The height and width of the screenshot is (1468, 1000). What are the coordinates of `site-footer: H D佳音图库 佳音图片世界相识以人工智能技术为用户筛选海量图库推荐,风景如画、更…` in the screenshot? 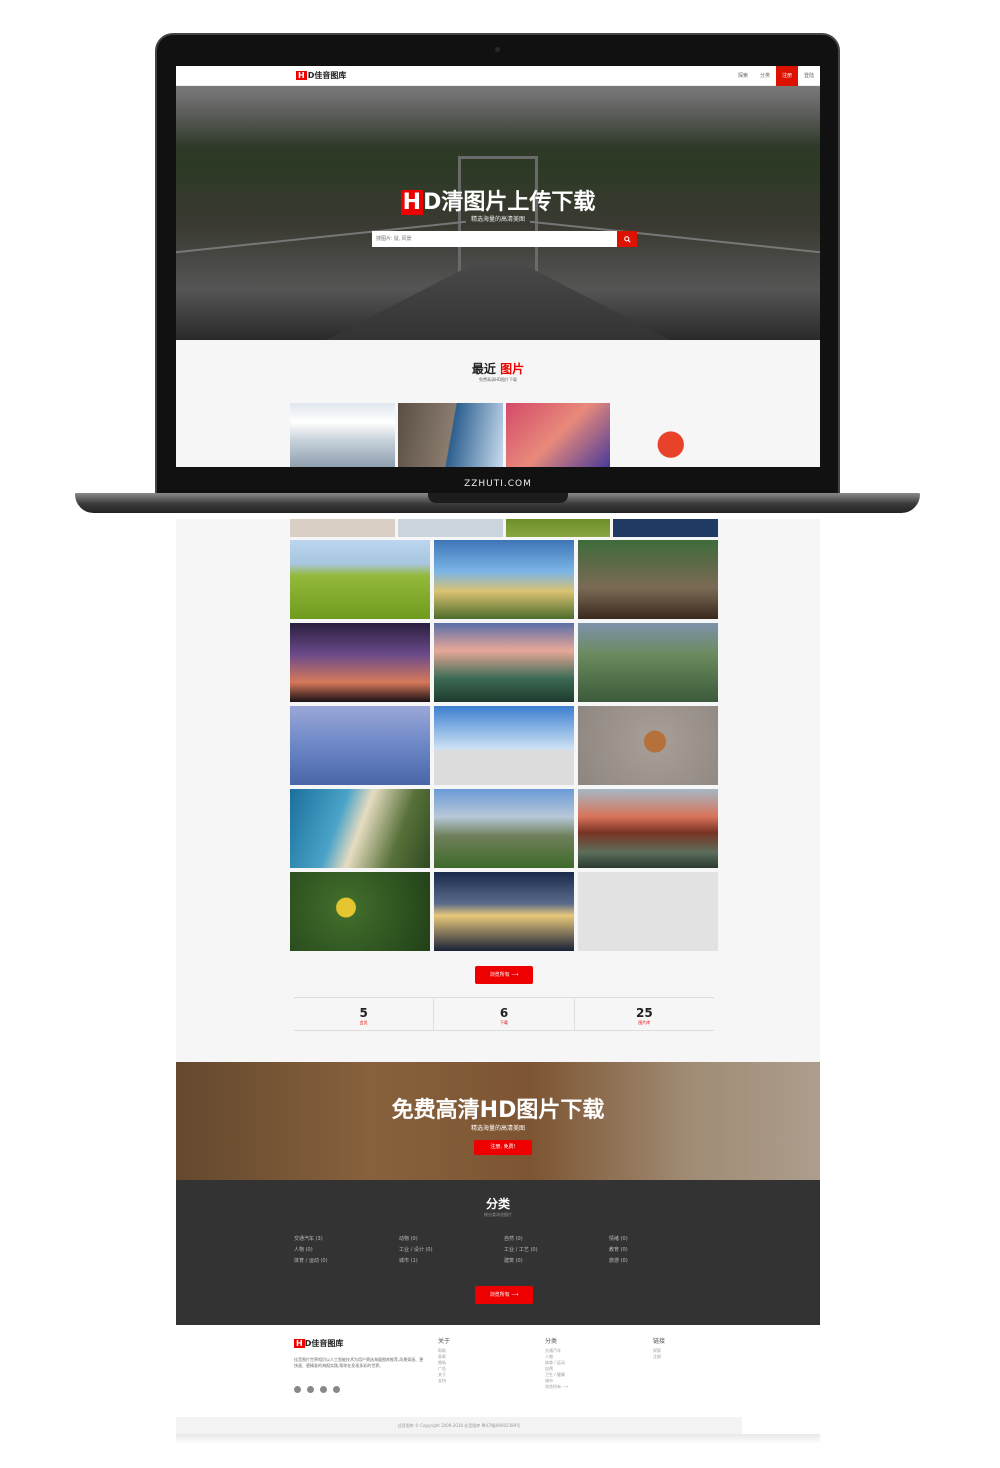 It's located at (498, 1379).